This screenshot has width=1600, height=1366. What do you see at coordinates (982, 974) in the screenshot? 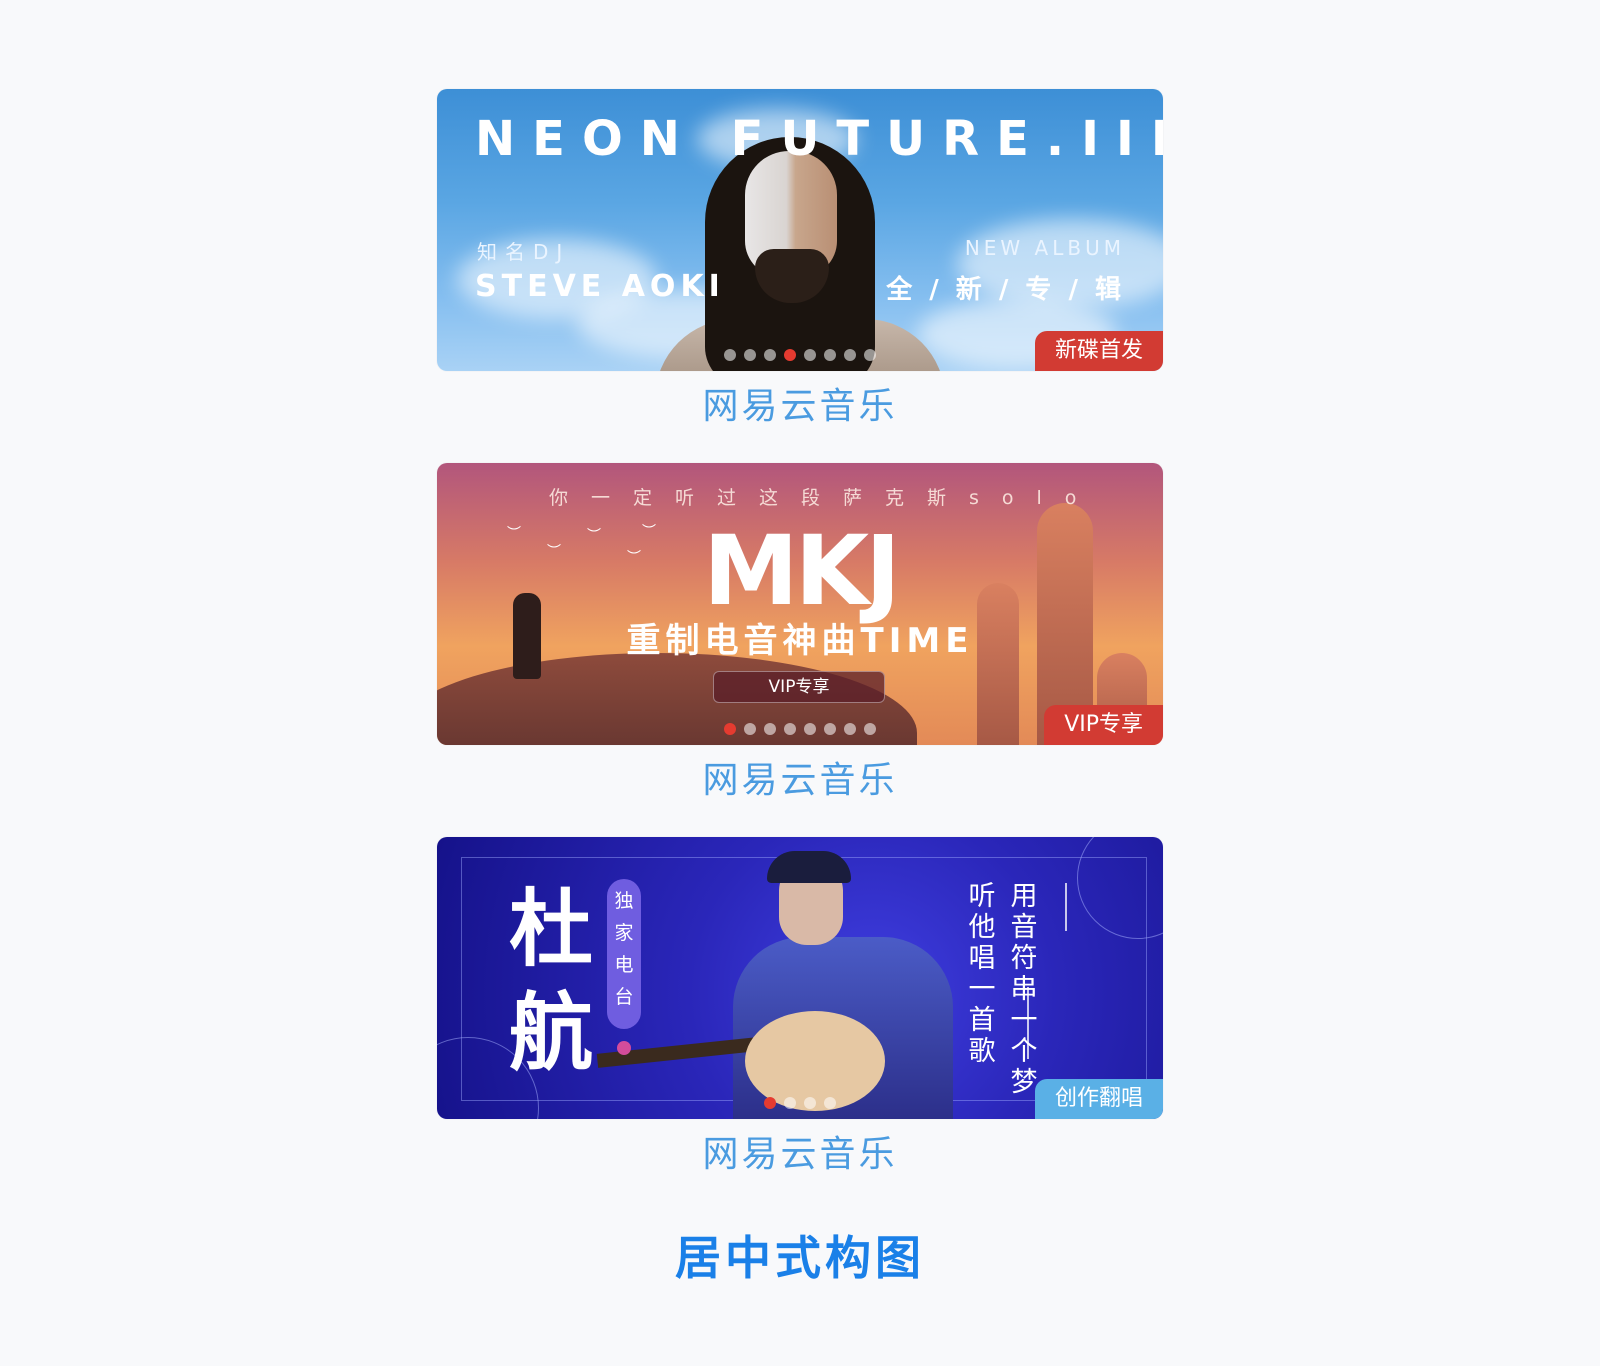
I see `verse-line-1: 听他唱一首歌` at bounding box center [982, 974].